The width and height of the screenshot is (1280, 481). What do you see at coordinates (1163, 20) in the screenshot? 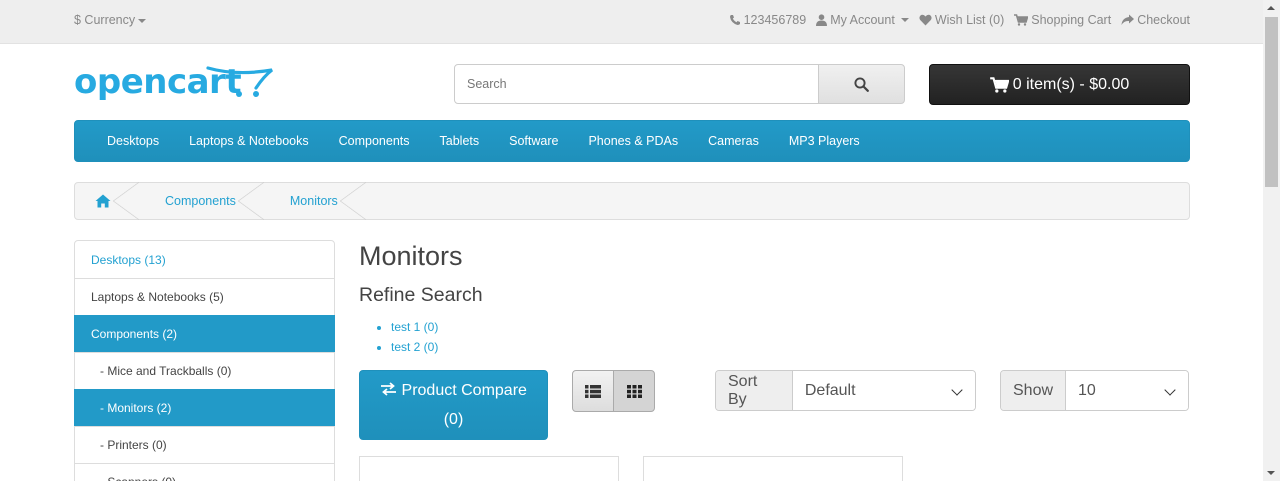
I see `checkout-label: Checkout` at bounding box center [1163, 20].